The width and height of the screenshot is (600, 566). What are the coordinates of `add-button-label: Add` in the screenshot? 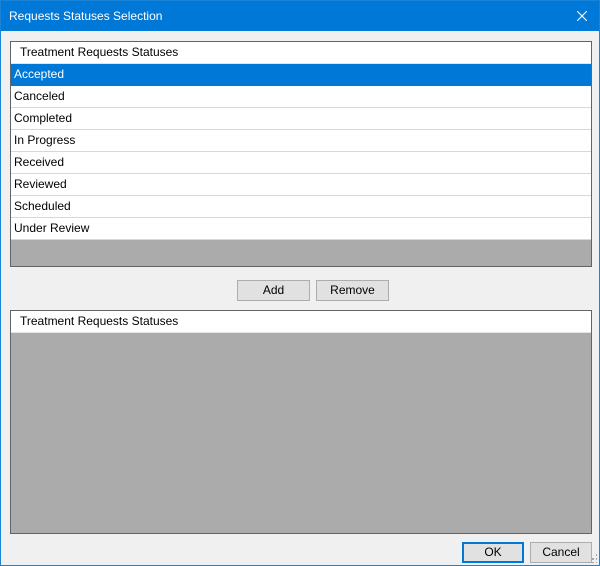 It's located at (273, 290).